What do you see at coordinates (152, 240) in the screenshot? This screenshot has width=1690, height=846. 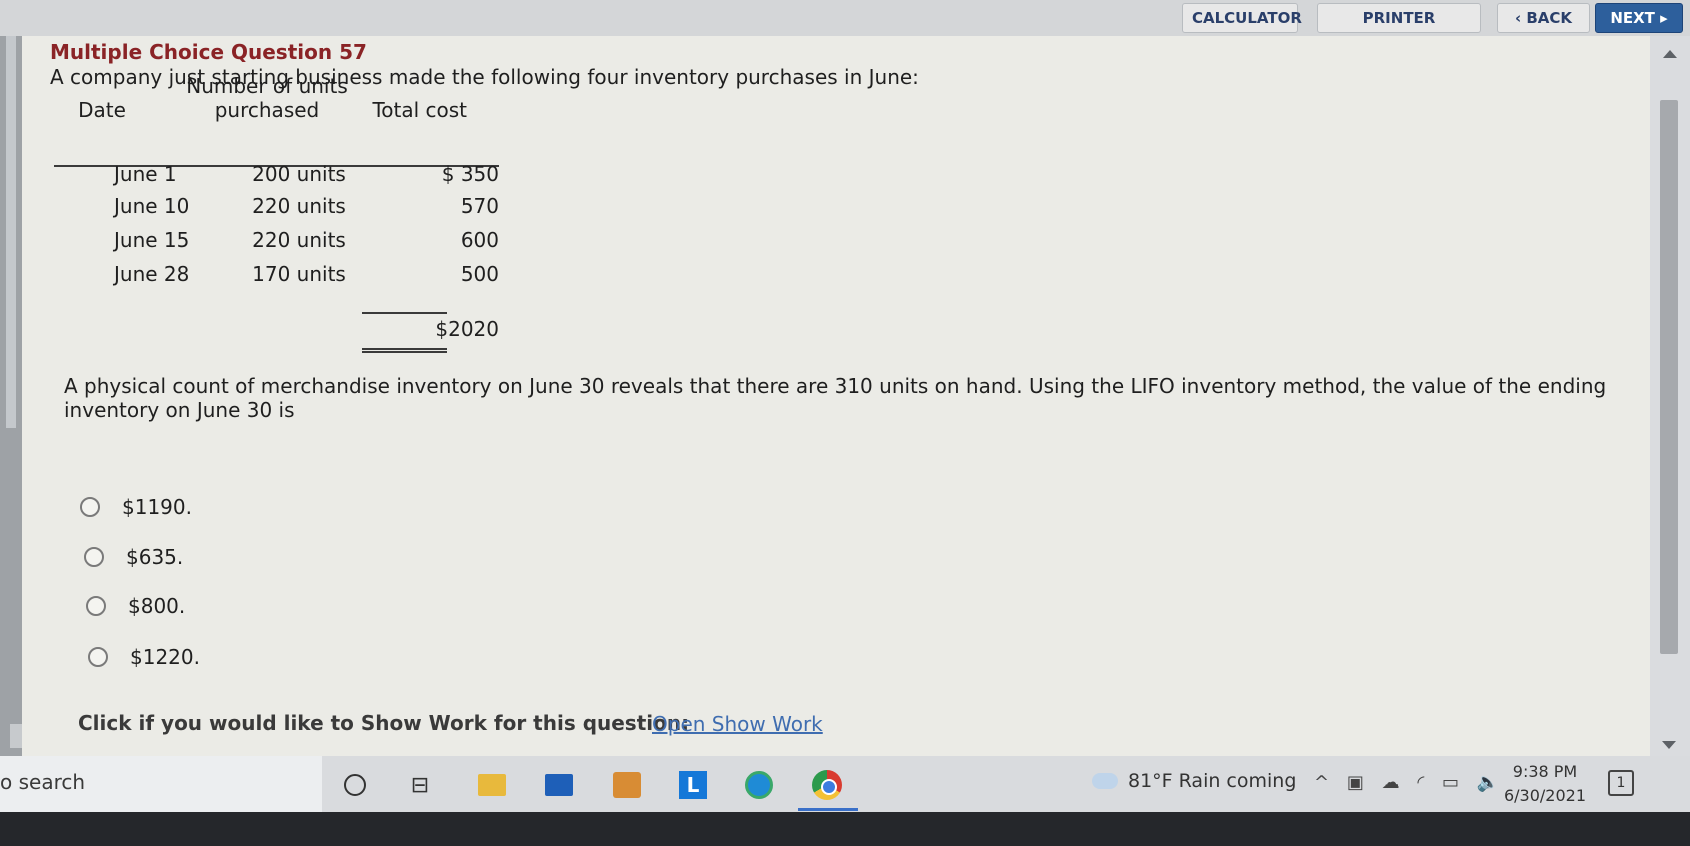 I see `cell-date: June 15` at bounding box center [152, 240].